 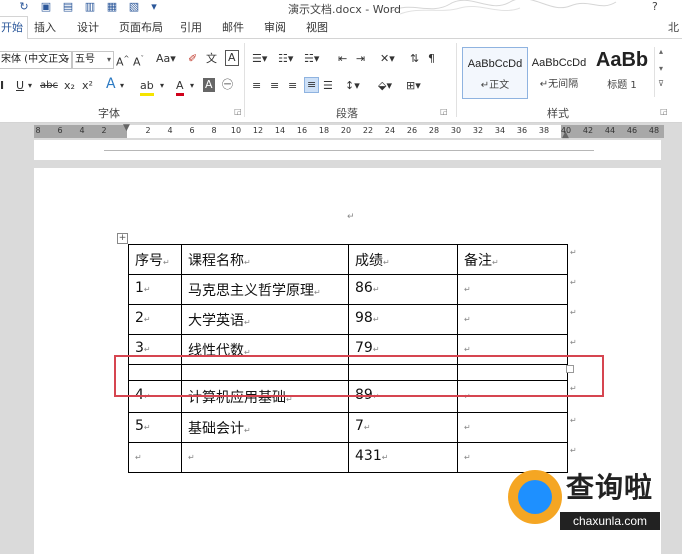 What do you see at coordinates (90, 7) in the screenshot?
I see `open-icon: ▥` at bounding box center [90, 7].